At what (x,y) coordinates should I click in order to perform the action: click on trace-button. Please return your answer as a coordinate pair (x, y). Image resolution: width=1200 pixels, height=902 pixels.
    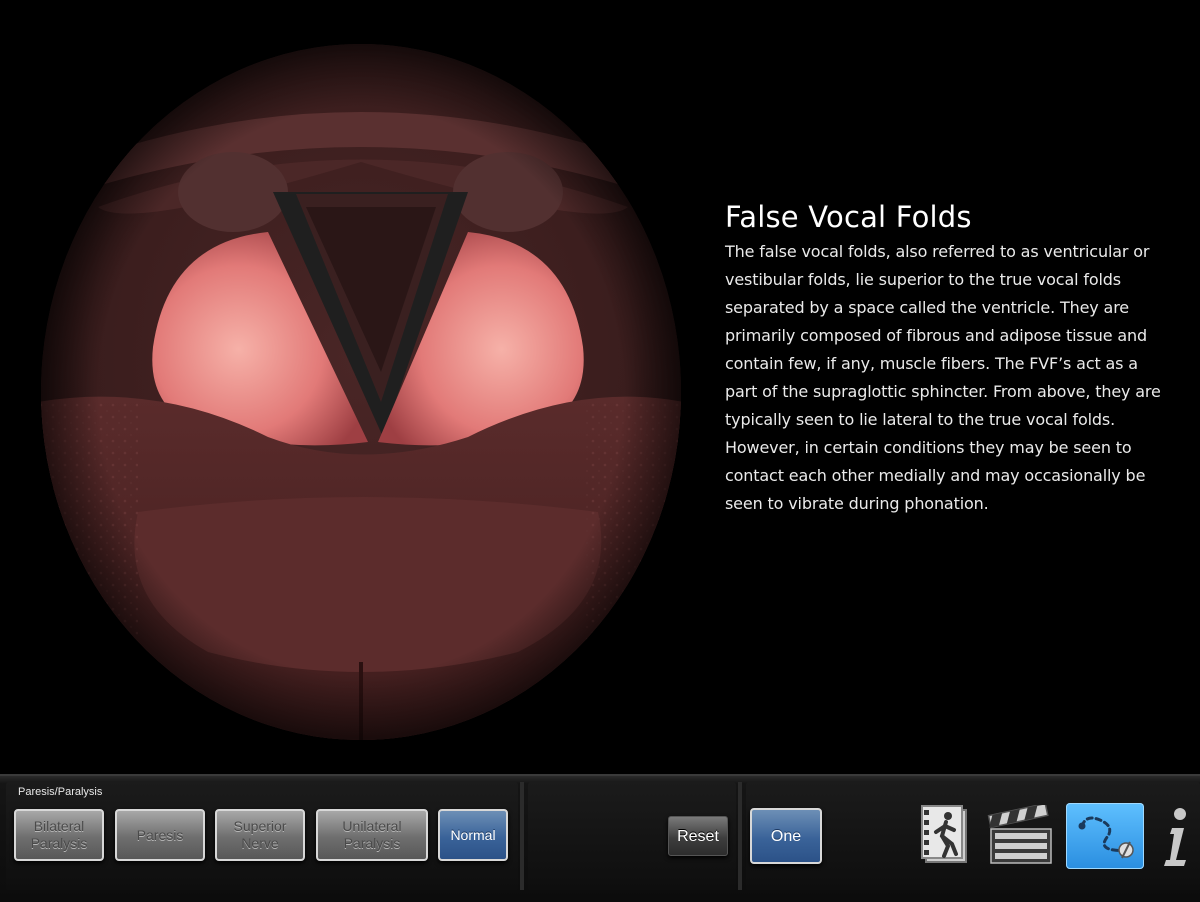
    Looking at the image, I should click on (1105, 836).